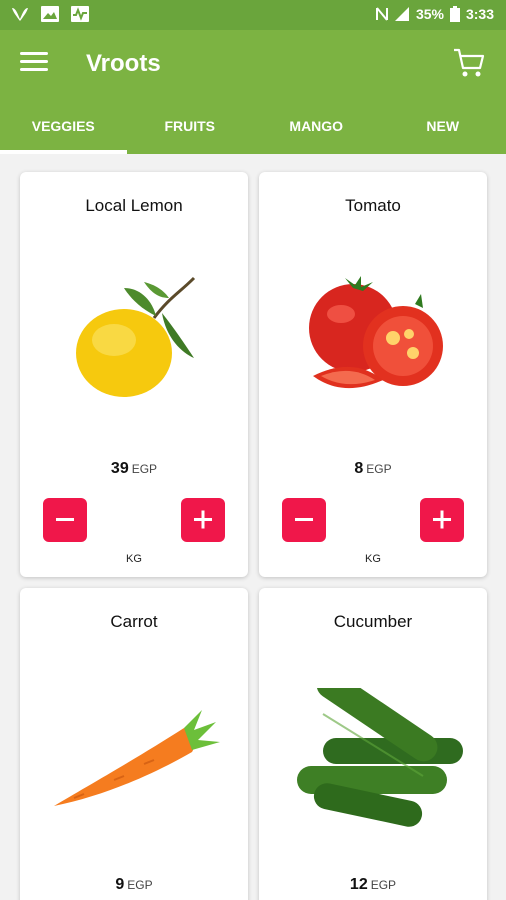 This screenshot has width=506, height=900. I want to click on clock: 3:33, so click(479, 14).